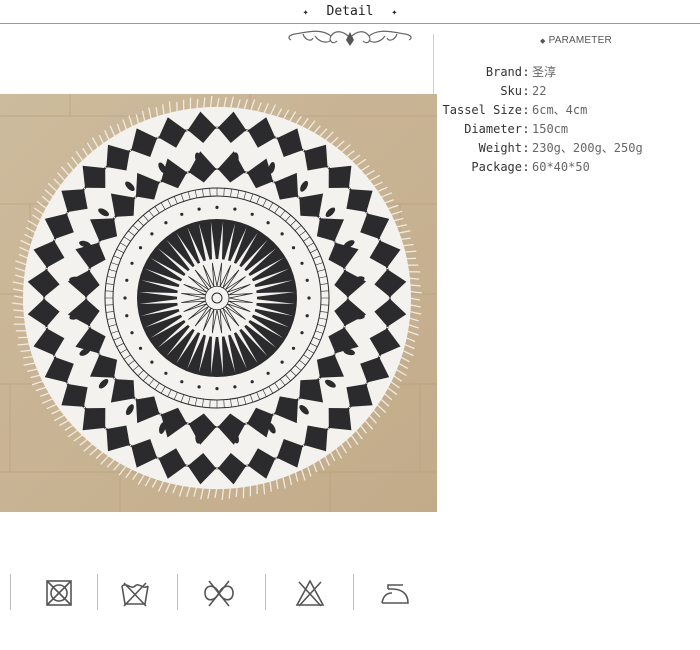 The height and width of the screenshot is (650, 700). What do you see at coordinates (350, 594) in the screenshot?
I see `care-instructions-bar` at bounding box center [350, 594].